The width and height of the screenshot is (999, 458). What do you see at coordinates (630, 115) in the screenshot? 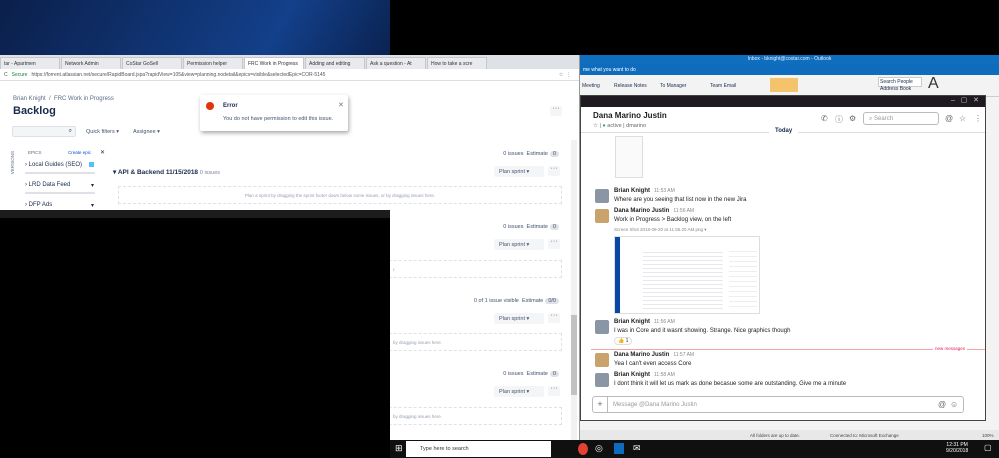
I see `channel-title: Dana Marino Justin` at bounding box center [630, 115].